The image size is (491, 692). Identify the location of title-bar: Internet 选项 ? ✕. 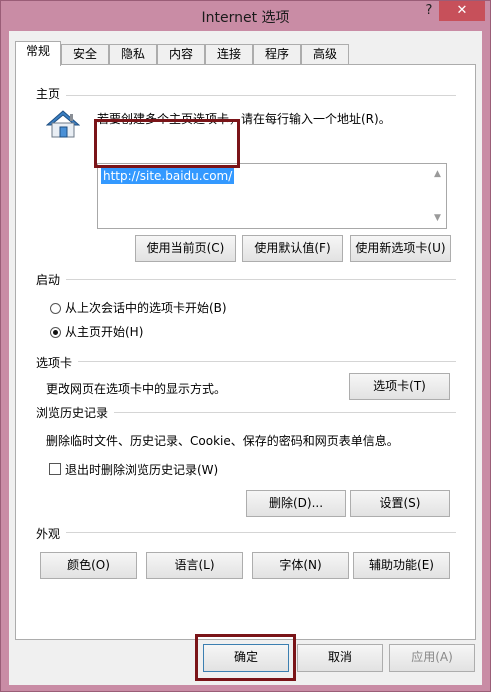
(245, 16).